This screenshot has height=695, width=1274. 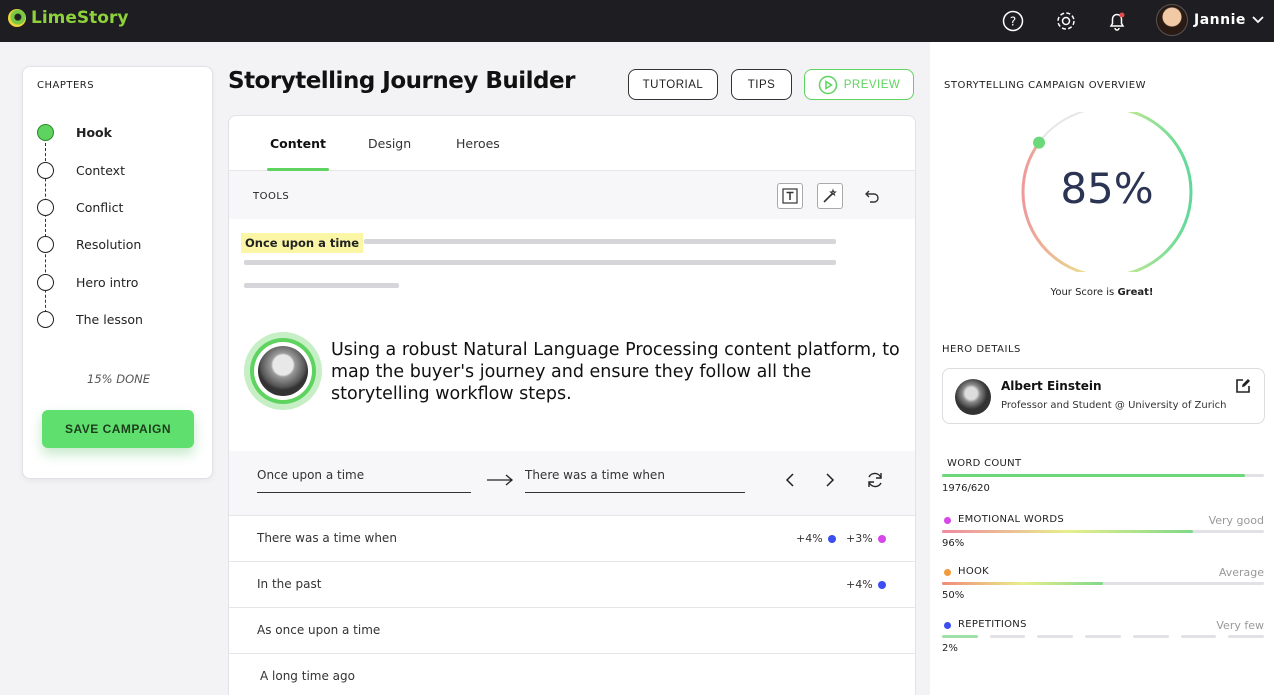 I want to click on user-menu: Jannie, so click(x=1210, y=20).